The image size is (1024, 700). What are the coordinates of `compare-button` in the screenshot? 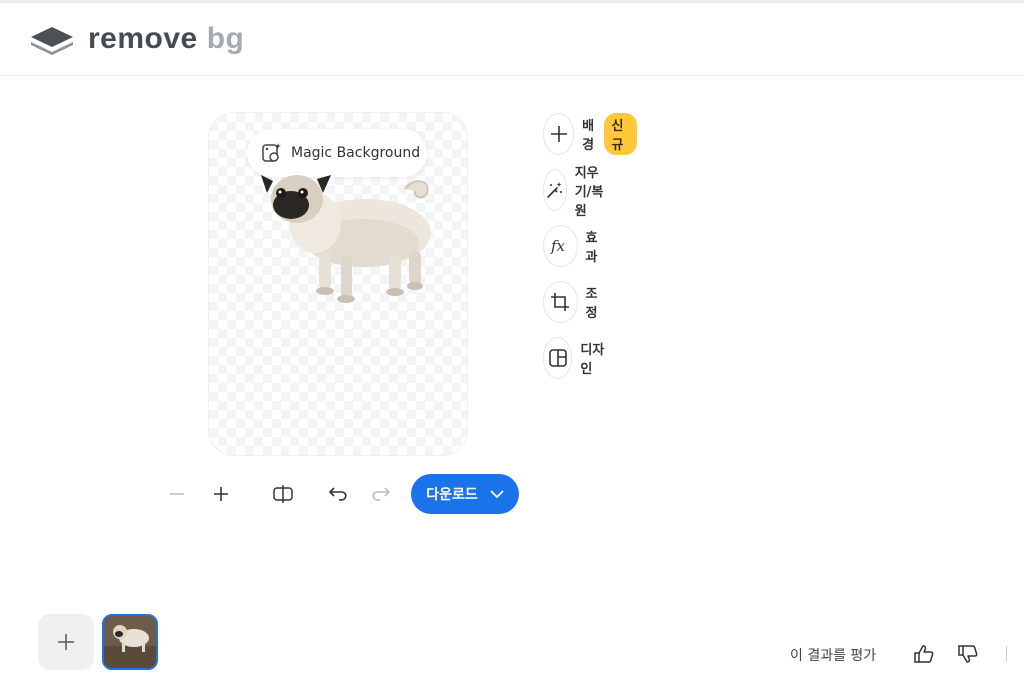 It's located at (283, 494).